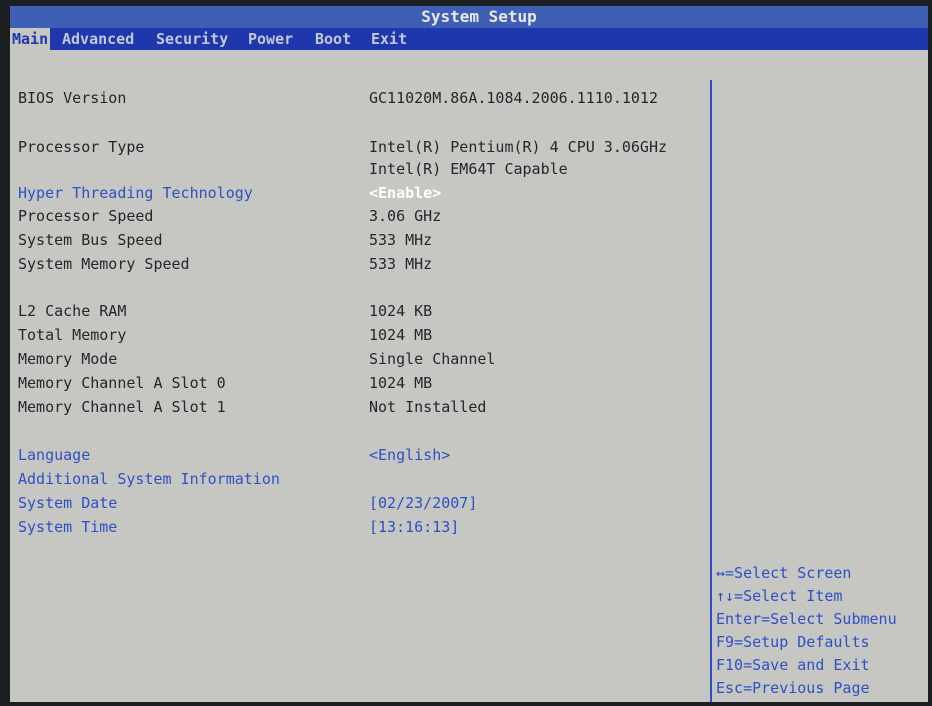 This screenshot has height=706, width=932. I want to click on system-bus-speed-label: System Bus Speed, so click(90, 240).